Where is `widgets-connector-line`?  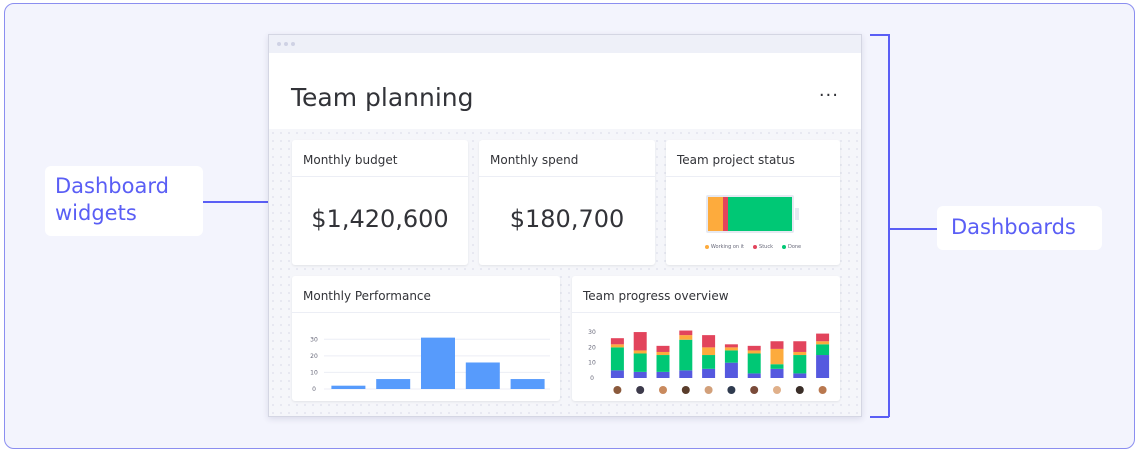
widgets-connector-line is located at coordinates (240, 202).